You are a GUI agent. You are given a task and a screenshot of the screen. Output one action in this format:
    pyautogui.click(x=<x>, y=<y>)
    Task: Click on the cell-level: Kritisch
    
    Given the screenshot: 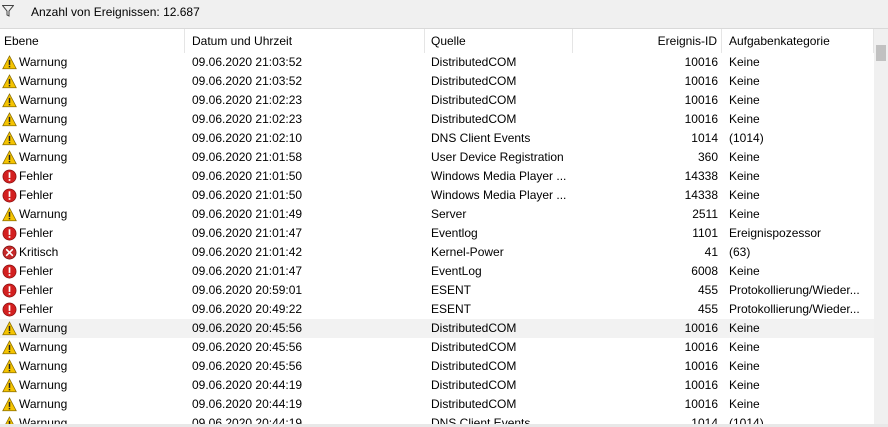 What is the action you would take?
    pyautogui.click(x=92, y=252)
    